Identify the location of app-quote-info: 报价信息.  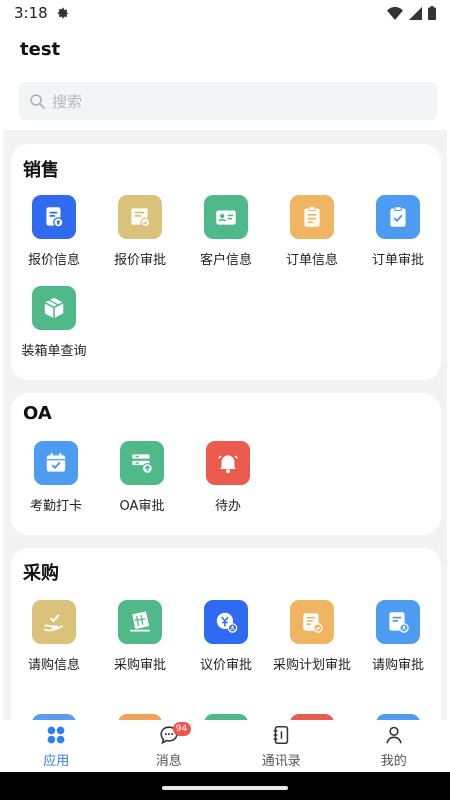
(54, 232).